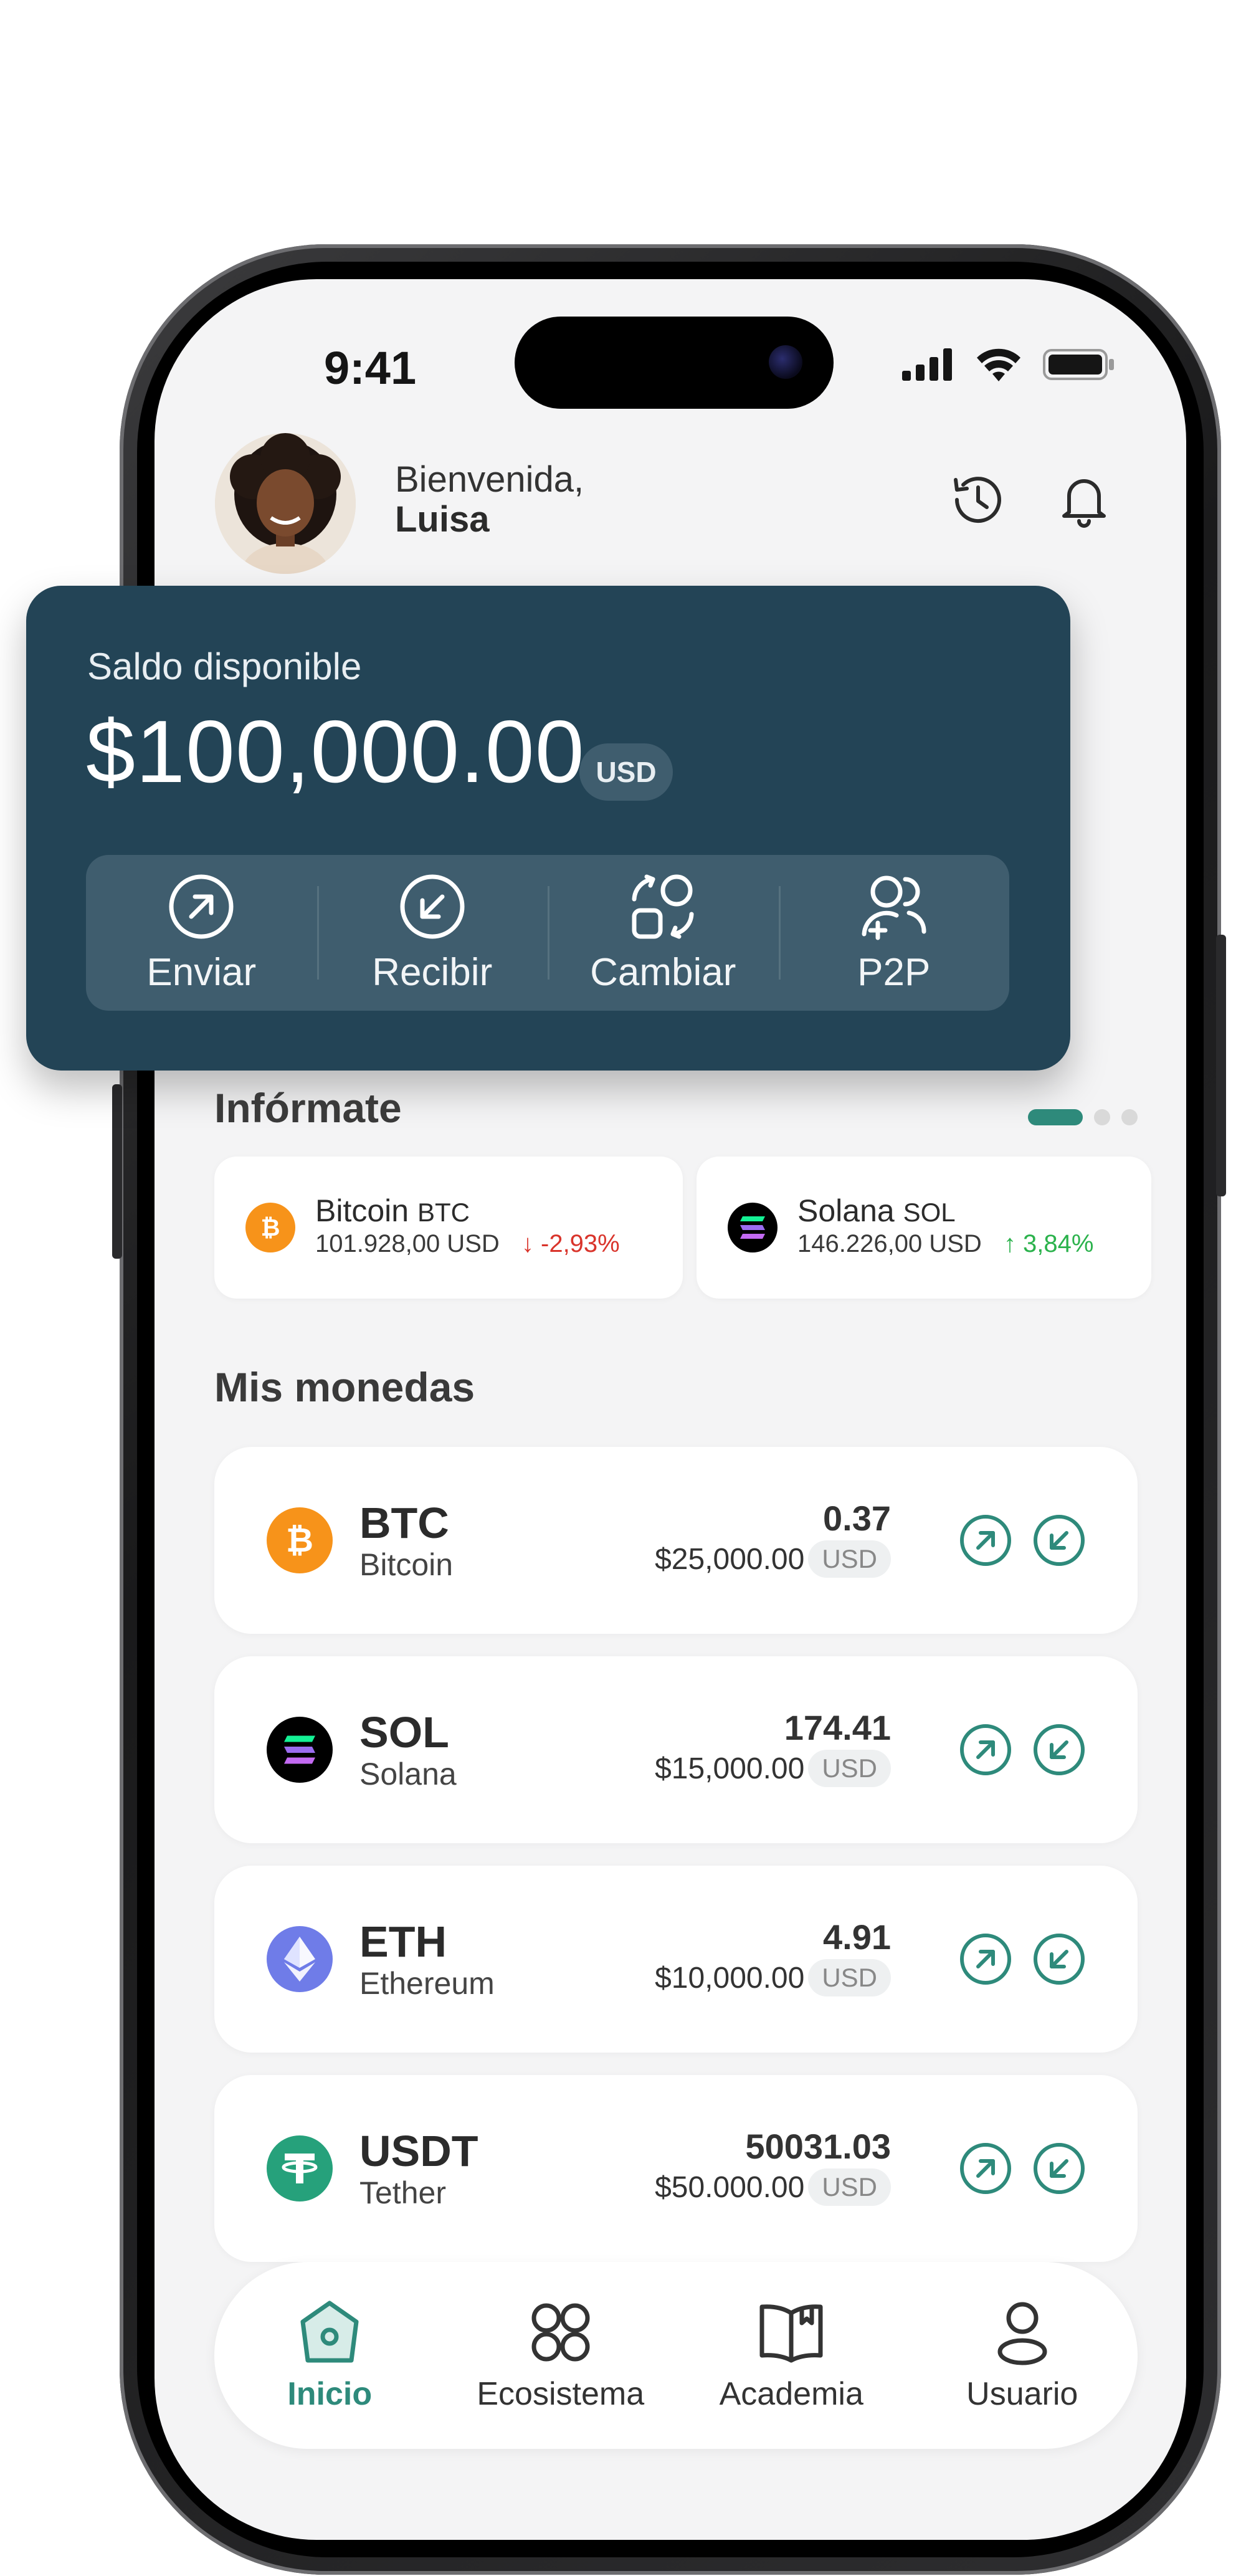  I want to click on nav-item-academia: Academia, so click(792, 2355).